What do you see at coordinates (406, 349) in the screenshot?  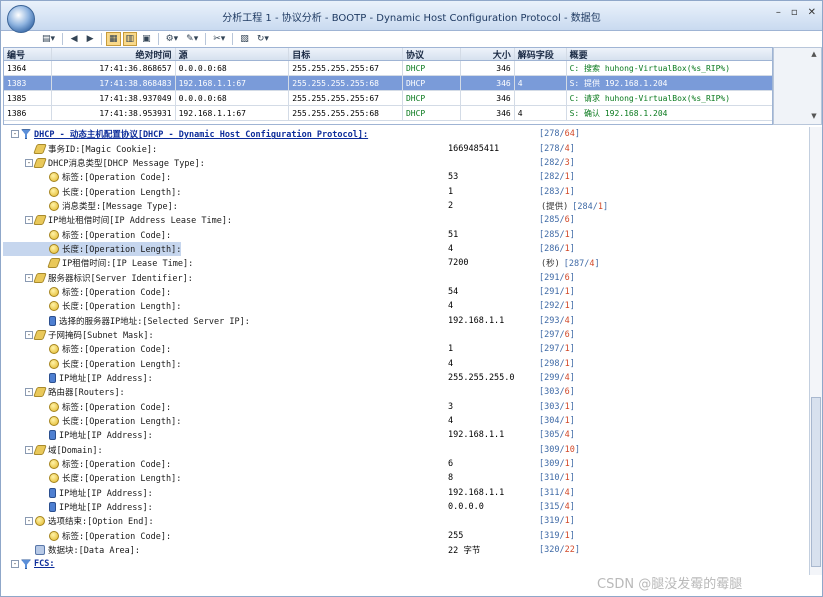 I see `tree-node: 标签:[Operation Code]: 1 [297/1]` at bounding box center [406, 349].